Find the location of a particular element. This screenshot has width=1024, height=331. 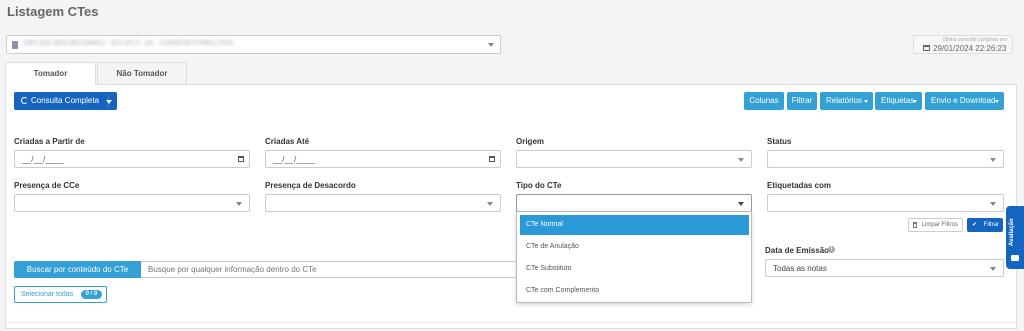

relatorios-label: Relatórios is located at coordinates (844, 100).